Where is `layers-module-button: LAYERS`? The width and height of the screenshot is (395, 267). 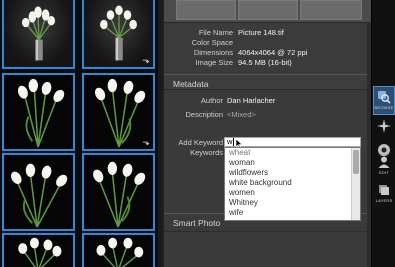 layers-module-button: LAYERS is located at coordinates (384, 194).